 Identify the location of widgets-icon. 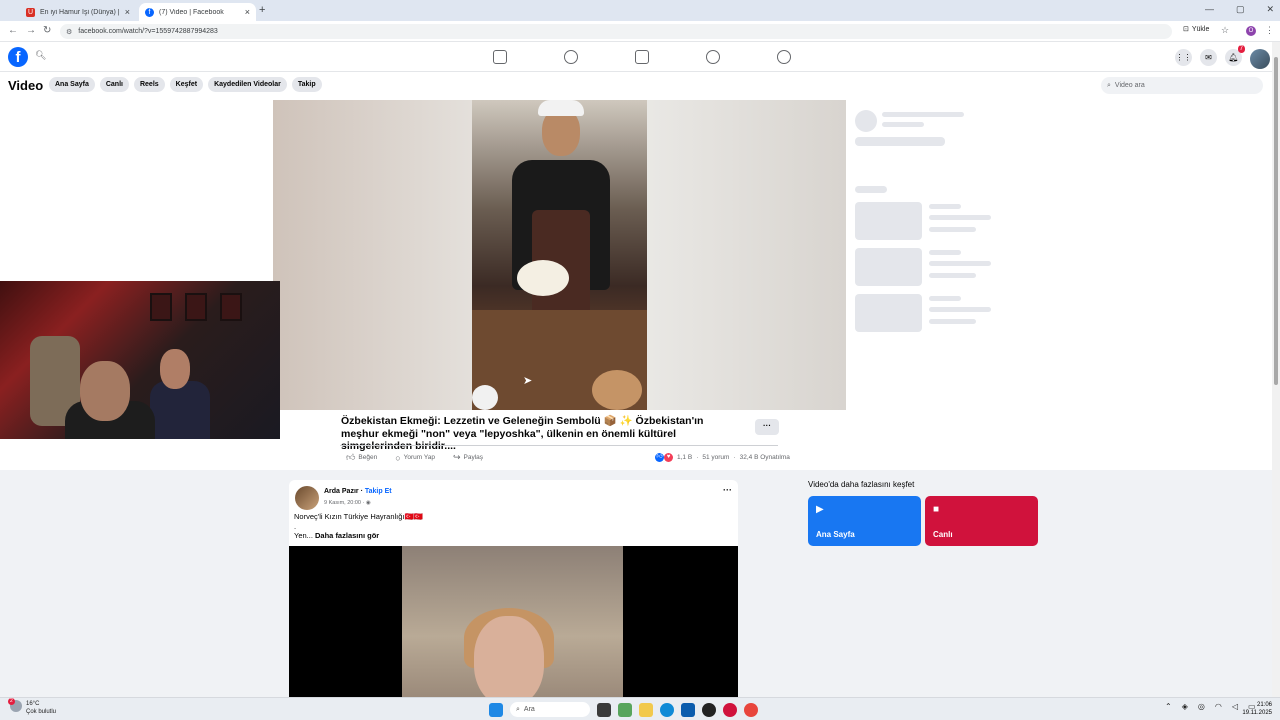
(625, 709).